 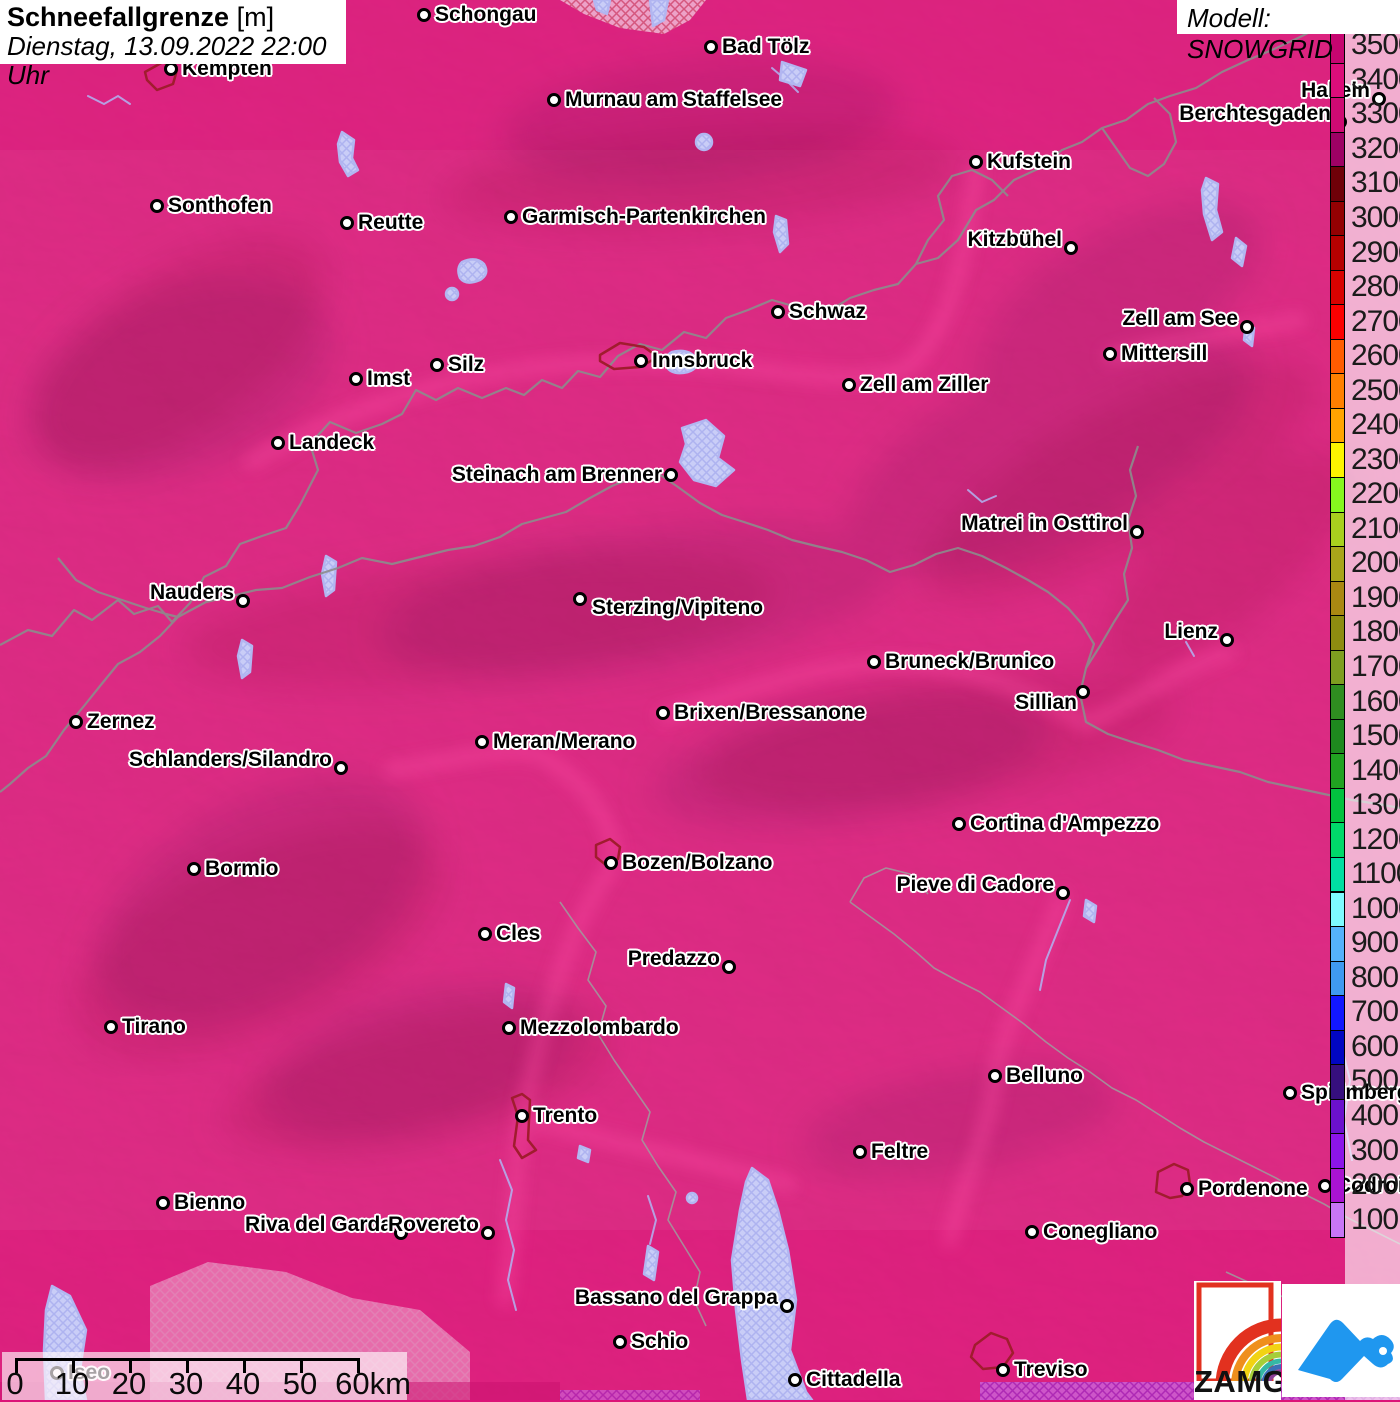 What do you see at coordinates (1253, 1188) in the screenshot?
I see `city-label: Pordenone` at bounding box center [1253, 1188].